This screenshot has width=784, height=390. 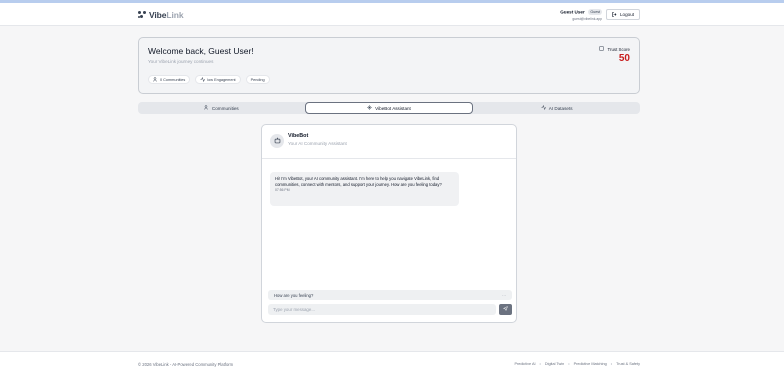 I want to click on chip-label: low Engagement, so click(x=221, y=79).